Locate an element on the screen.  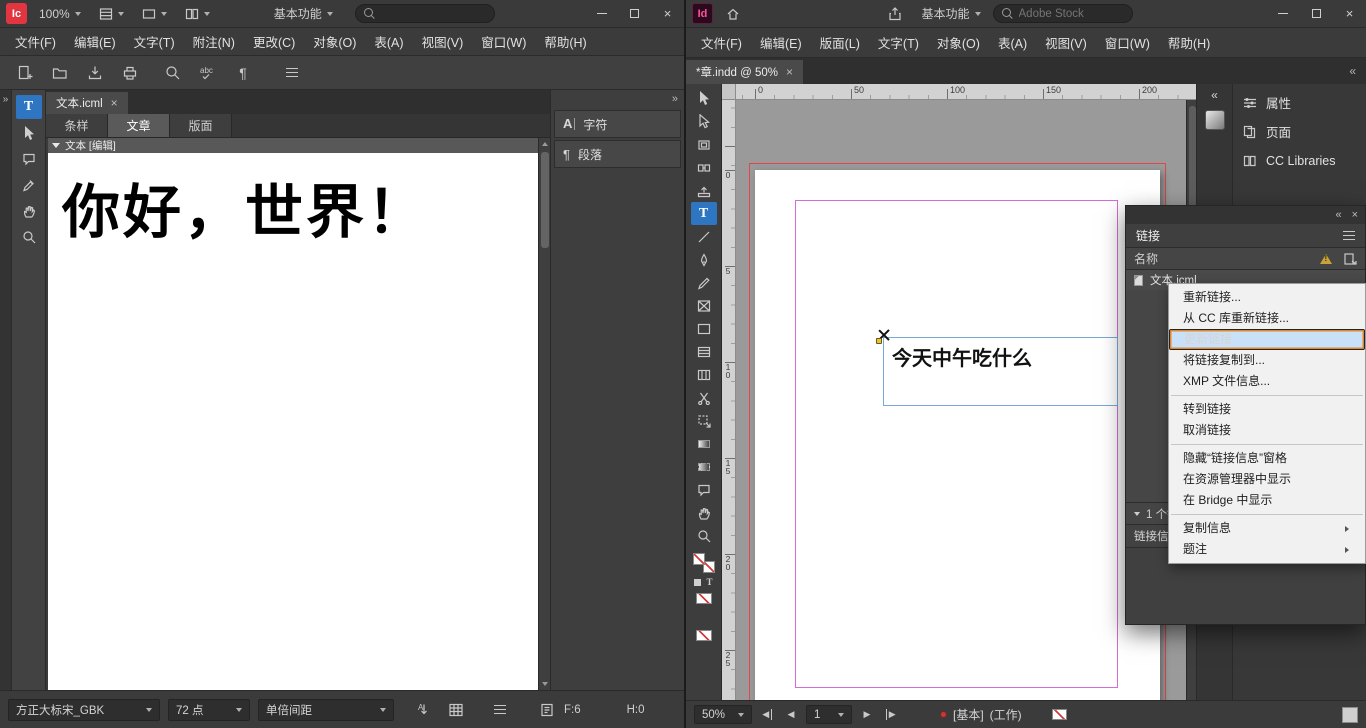
zoom-level-dropdown: 100% is located at coordinates (60, 14).